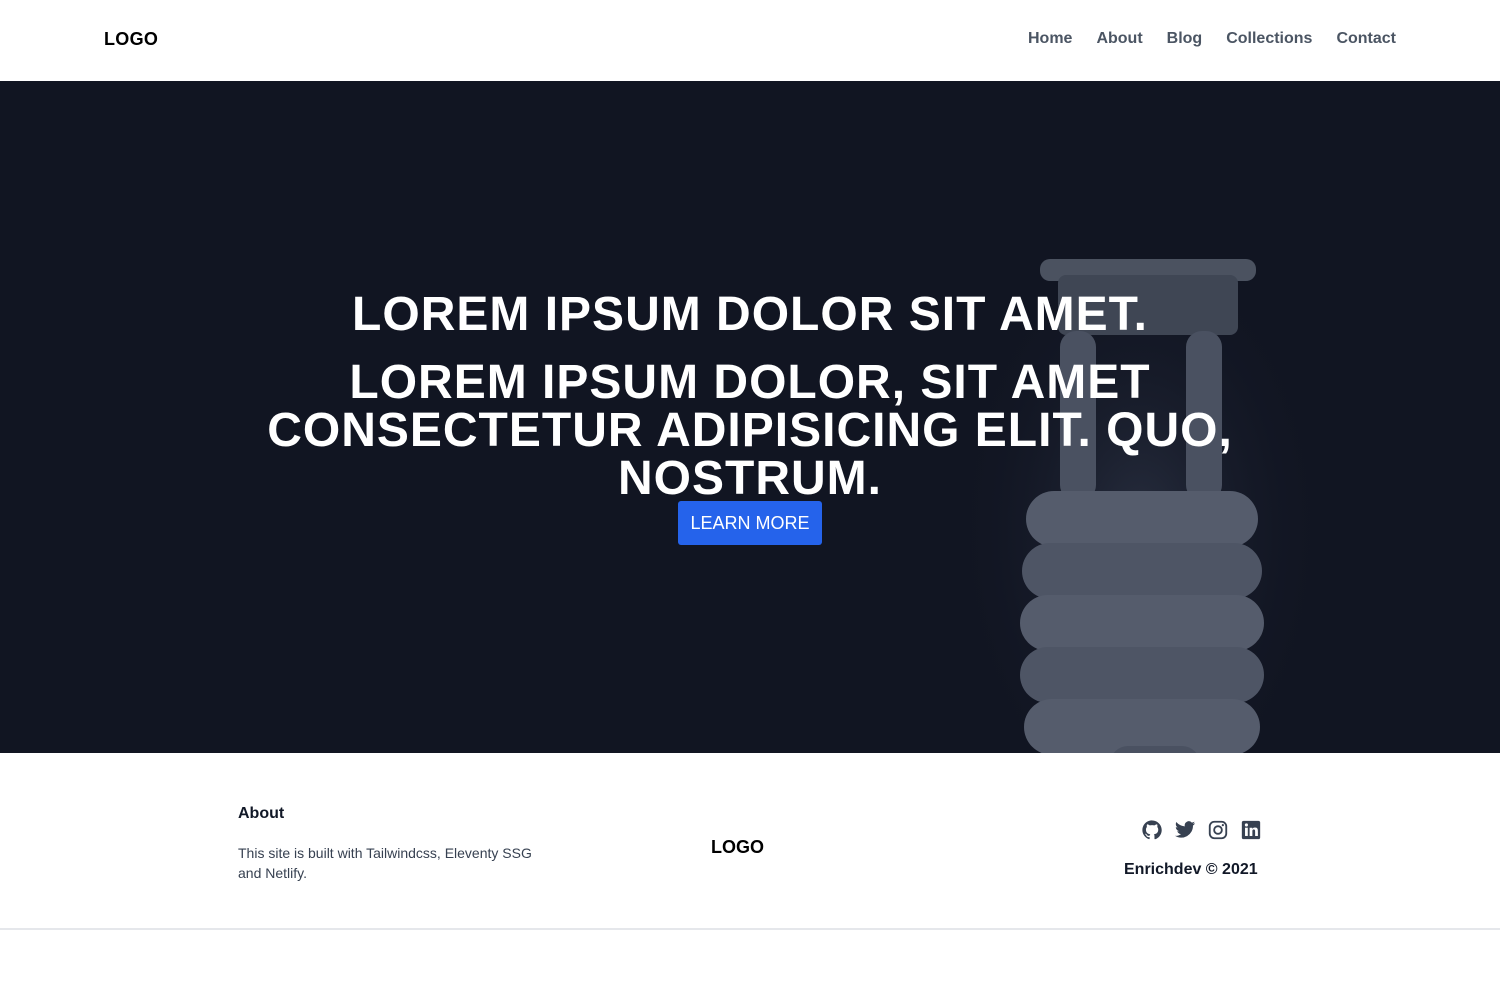 This screenshot has height=1000, width=1500. Describe the element at coordinates (1201, 830) in the screenshot. I see `social-links` at that location.